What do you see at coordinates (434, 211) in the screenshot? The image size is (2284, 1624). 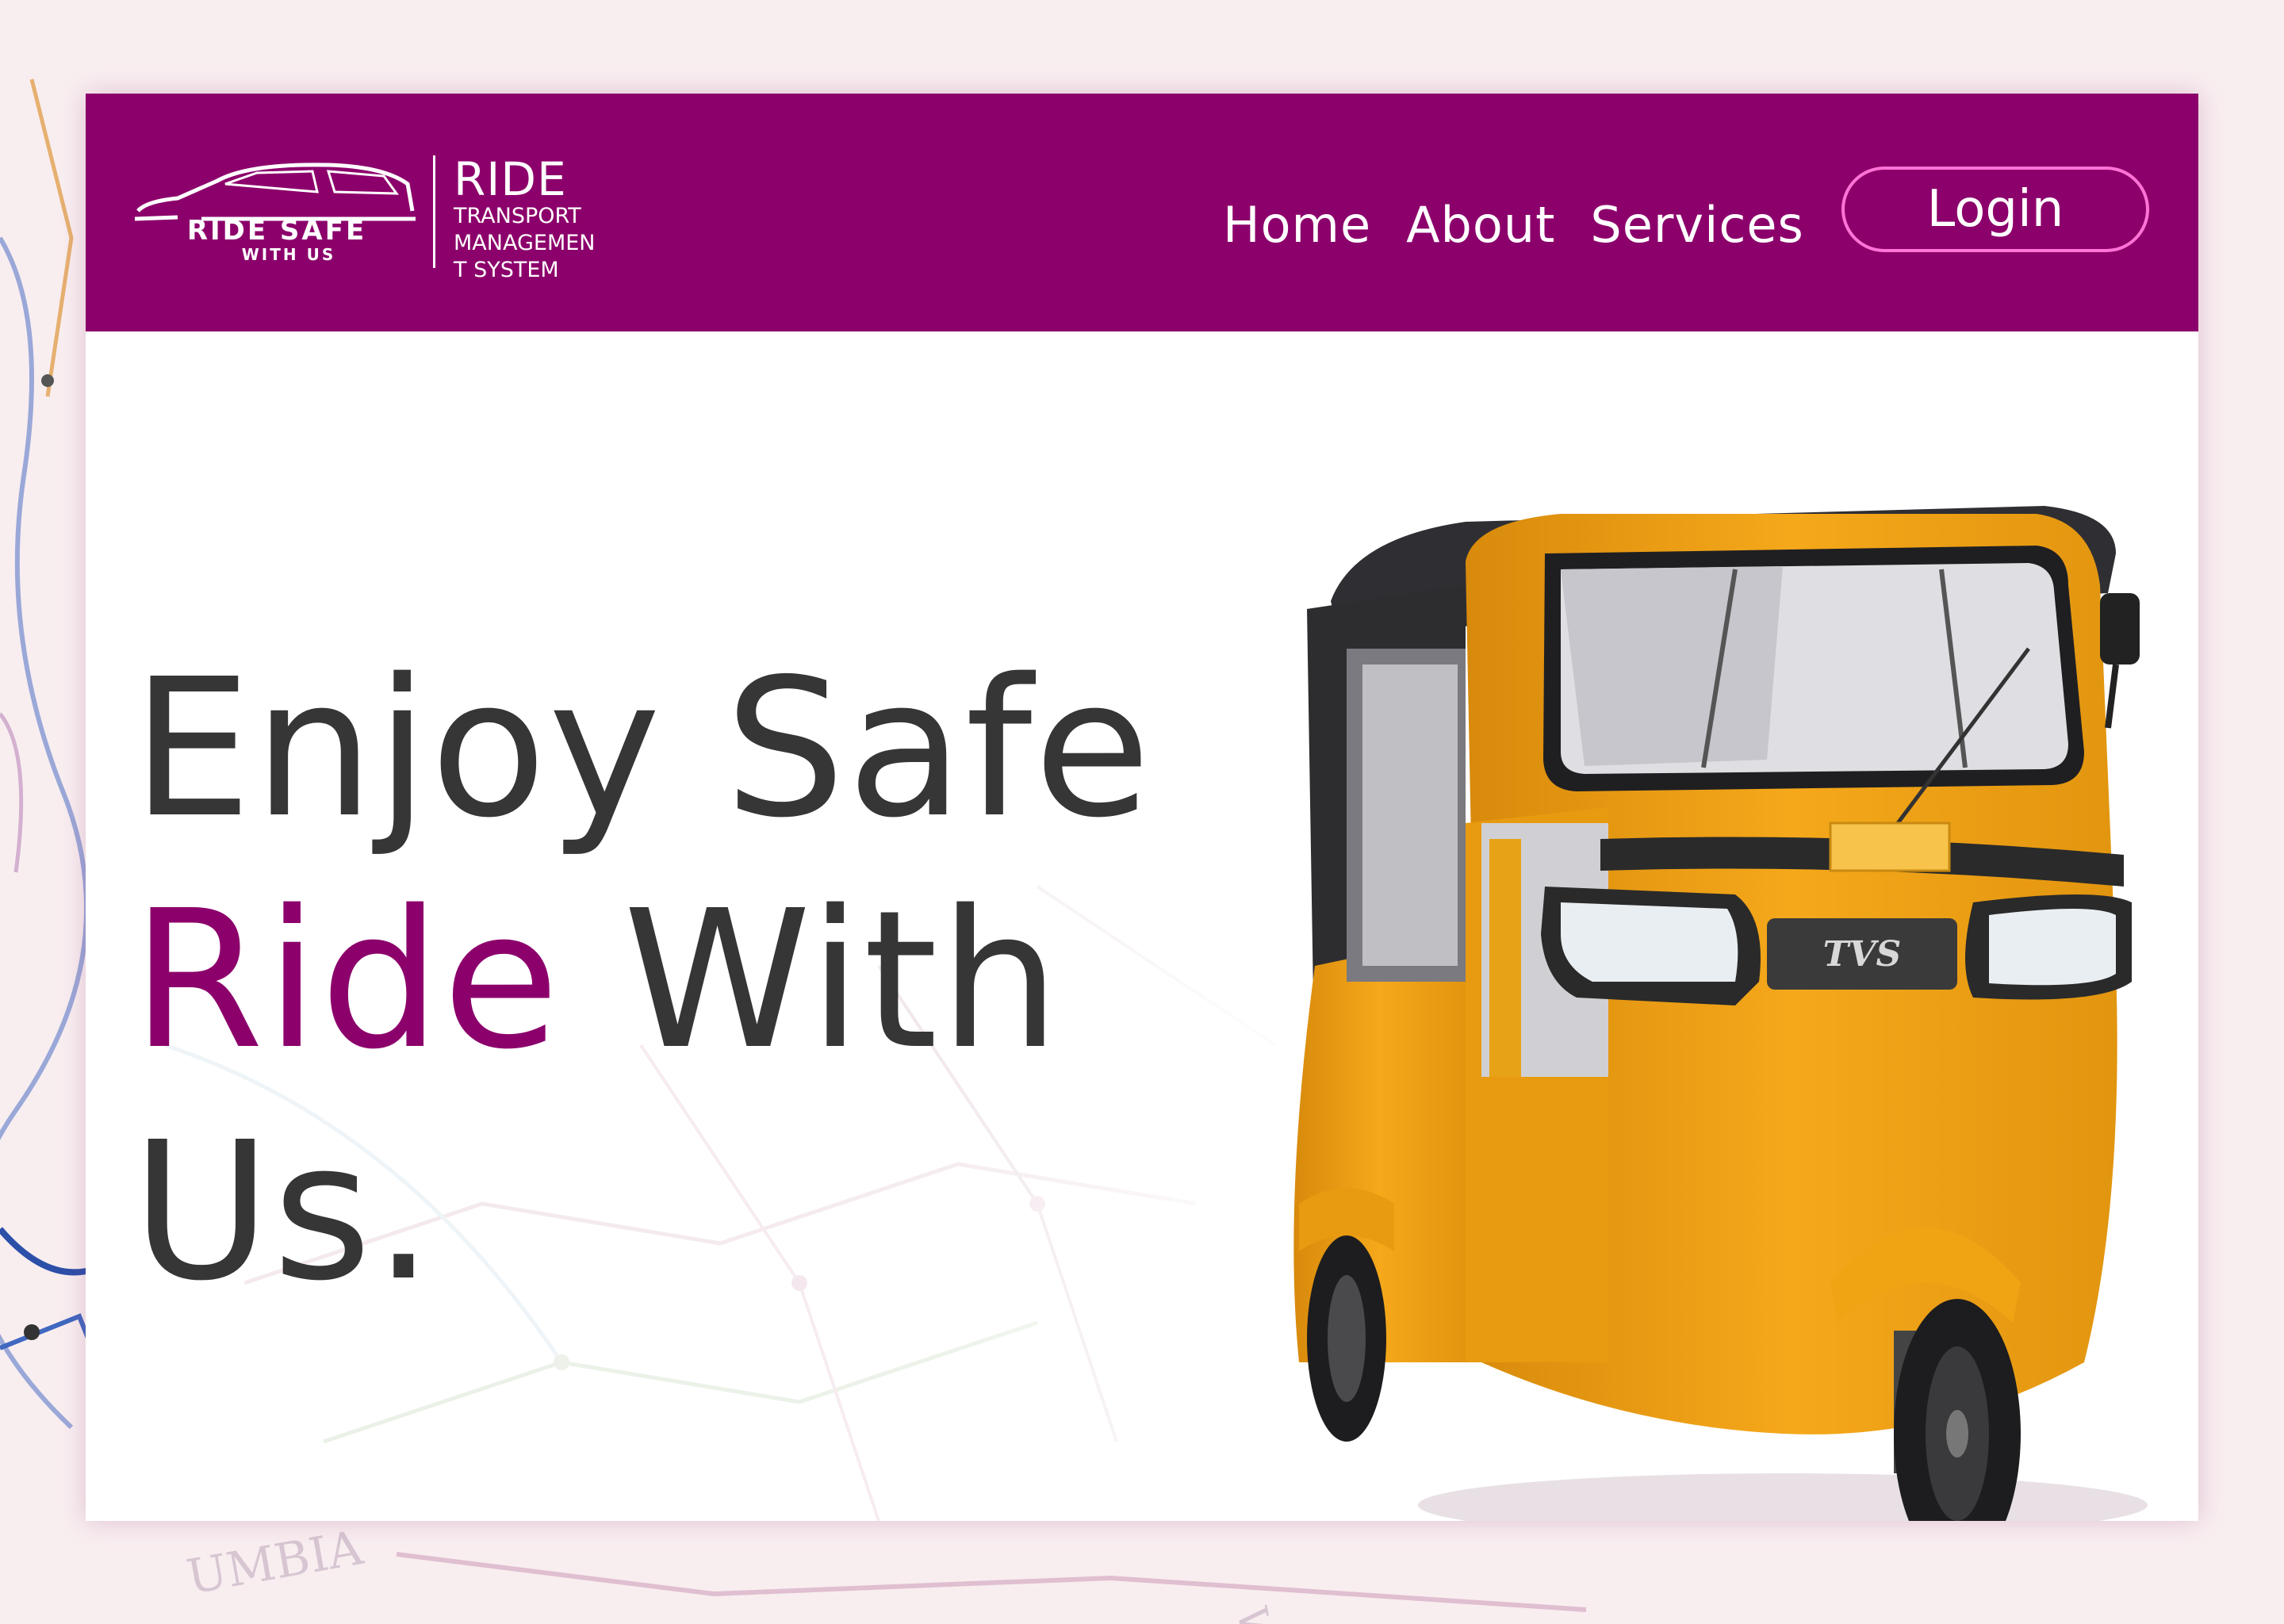 I see `logo-divider` at bounding box center [434, 211].